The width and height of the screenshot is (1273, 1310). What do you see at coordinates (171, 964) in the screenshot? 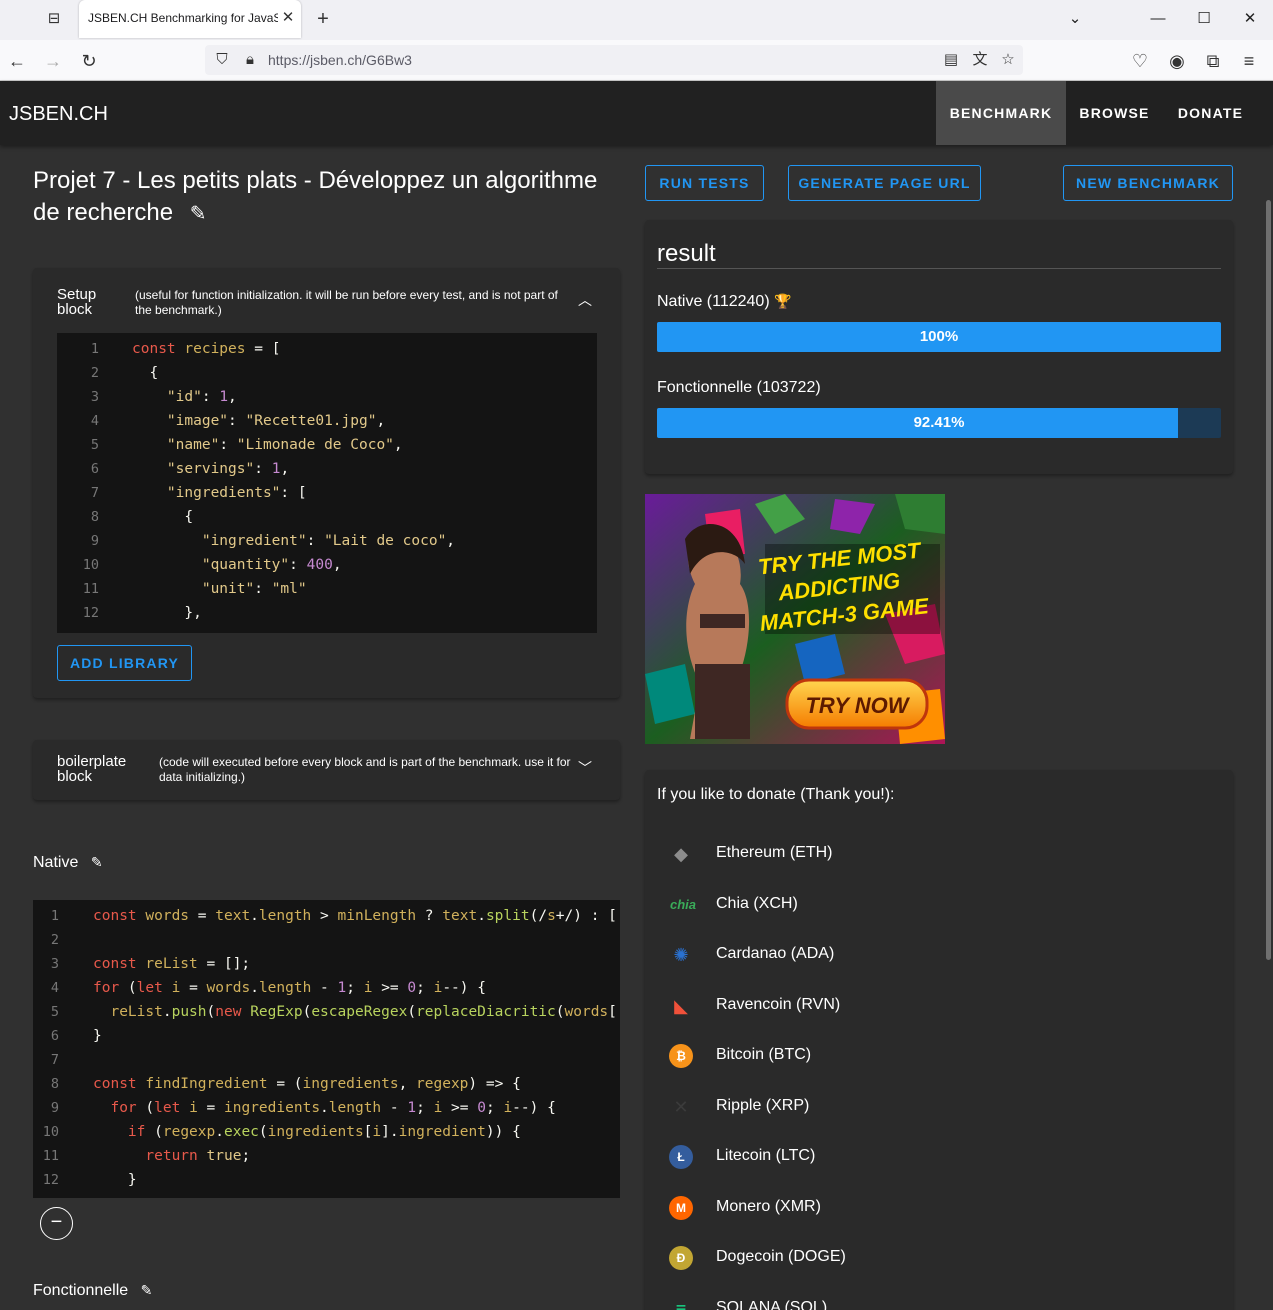
I see `code-line: const reList = [];` at bounding box center [171, 964].